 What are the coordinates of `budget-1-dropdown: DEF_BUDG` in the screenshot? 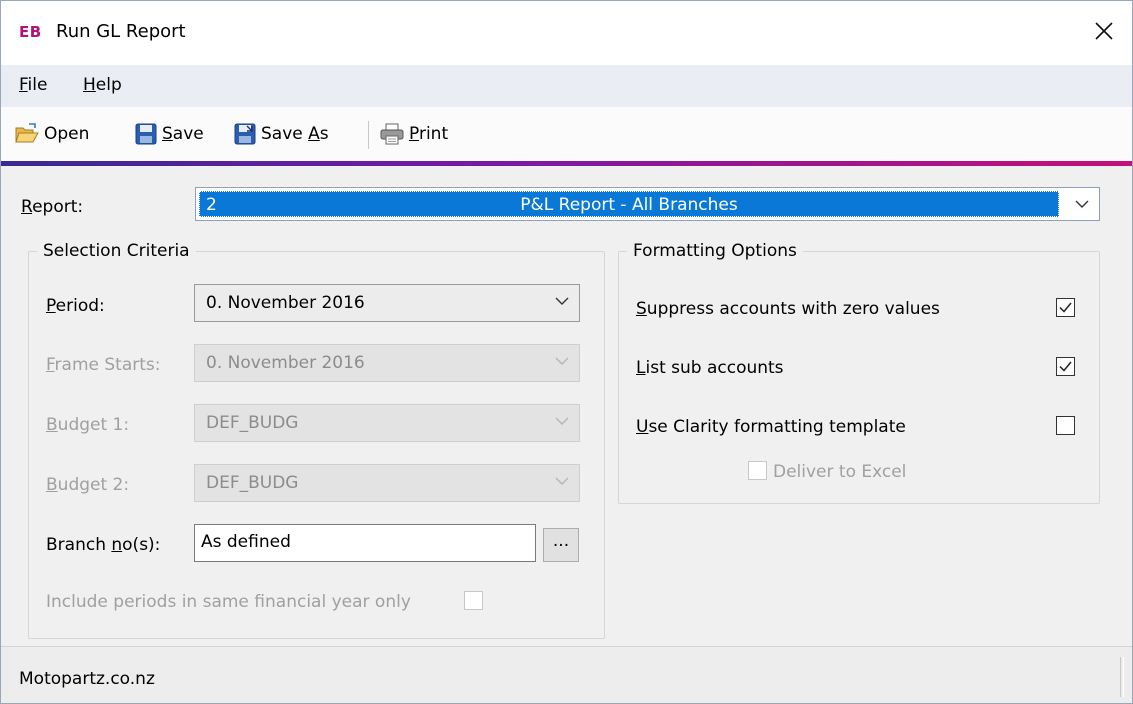 It's located at (387, 423).